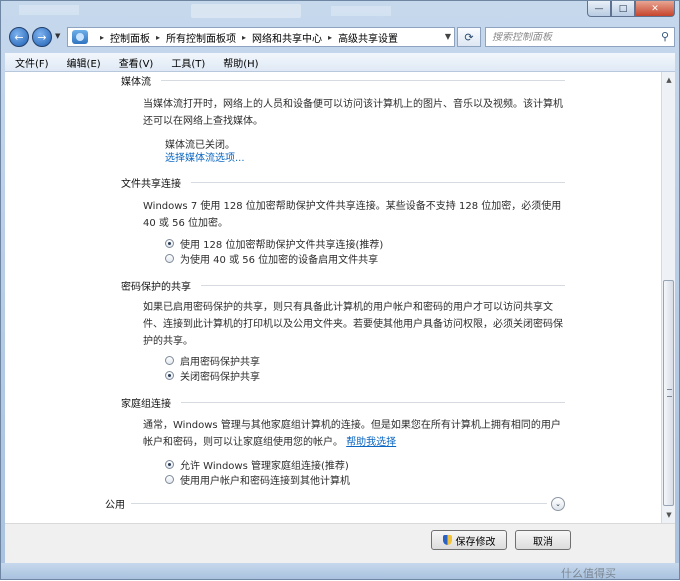 This screenshot has width=680, height=581. I want to click on radio-label: 使用用户帐户和密码连接到其他计算机, so click(265, 481).